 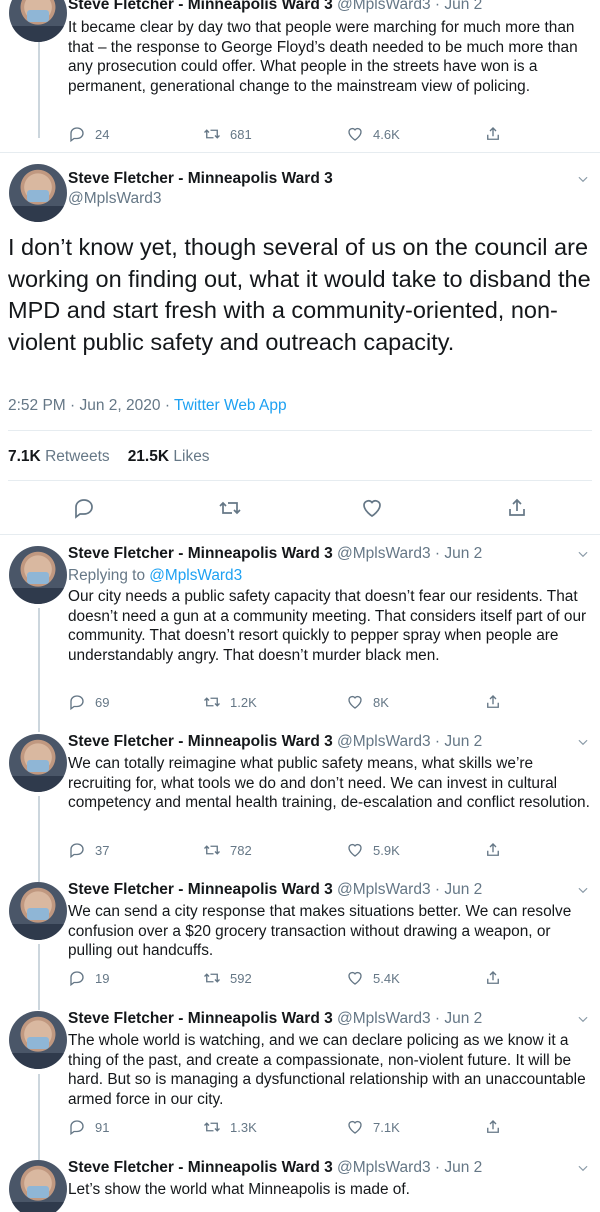 What do you see at coordinates (386, 978) in the screenshot?
I see `like-count: 5.4K` at bounding box center [386, 978].